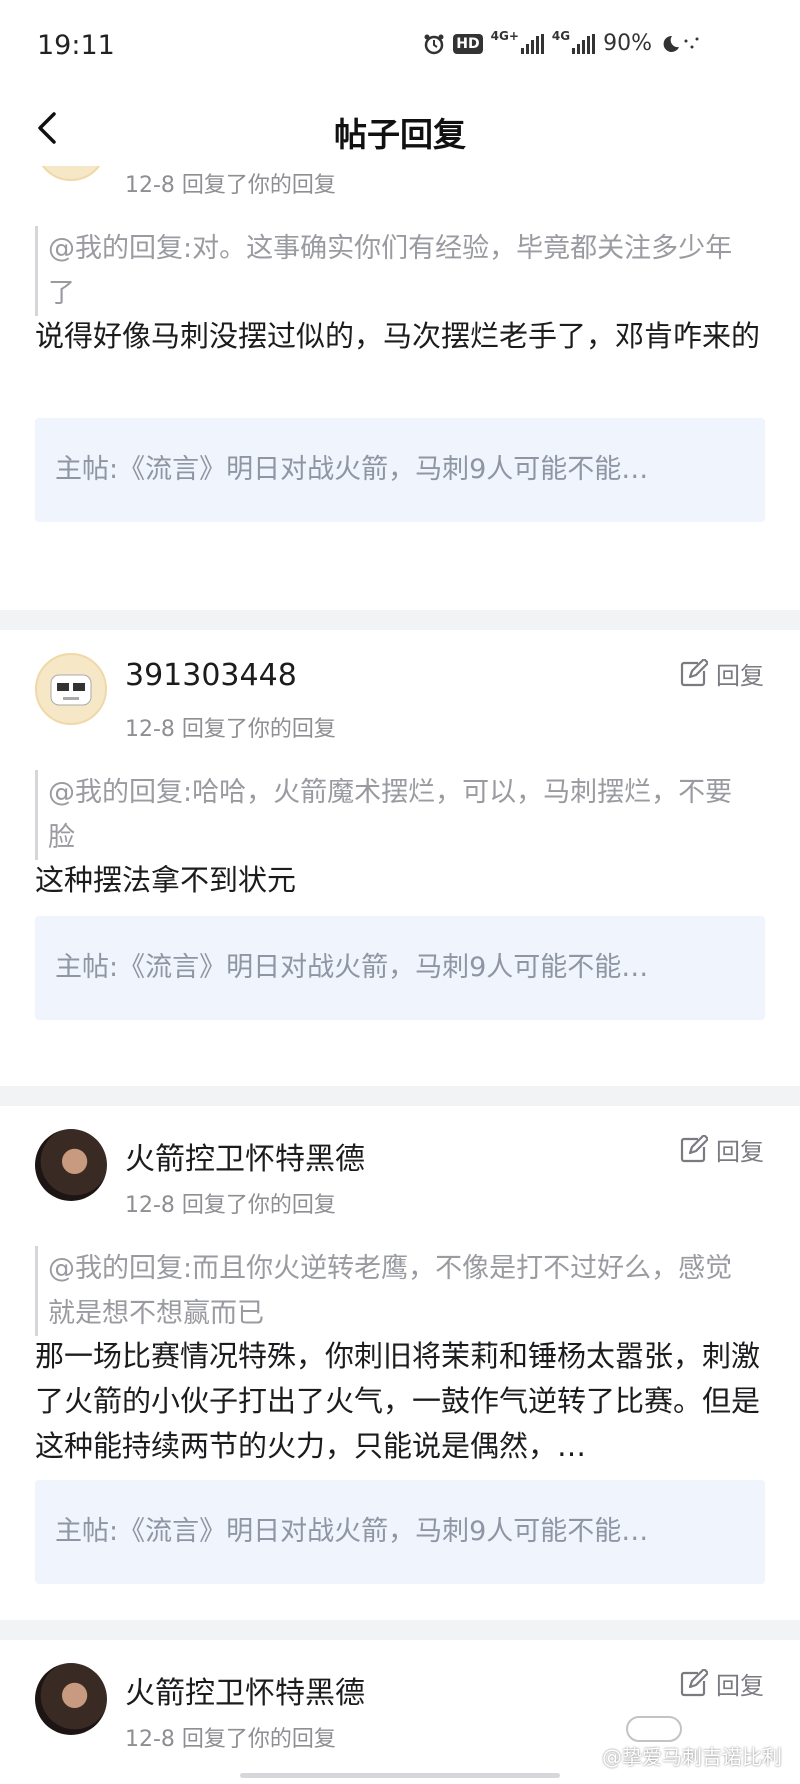 Image resolution: width=800 pixels, height=1784 pixels. What do you see at coordinates (627, 43) in the screenshot?
I see `battery-level: 90%` at bounding box center [627, 43].